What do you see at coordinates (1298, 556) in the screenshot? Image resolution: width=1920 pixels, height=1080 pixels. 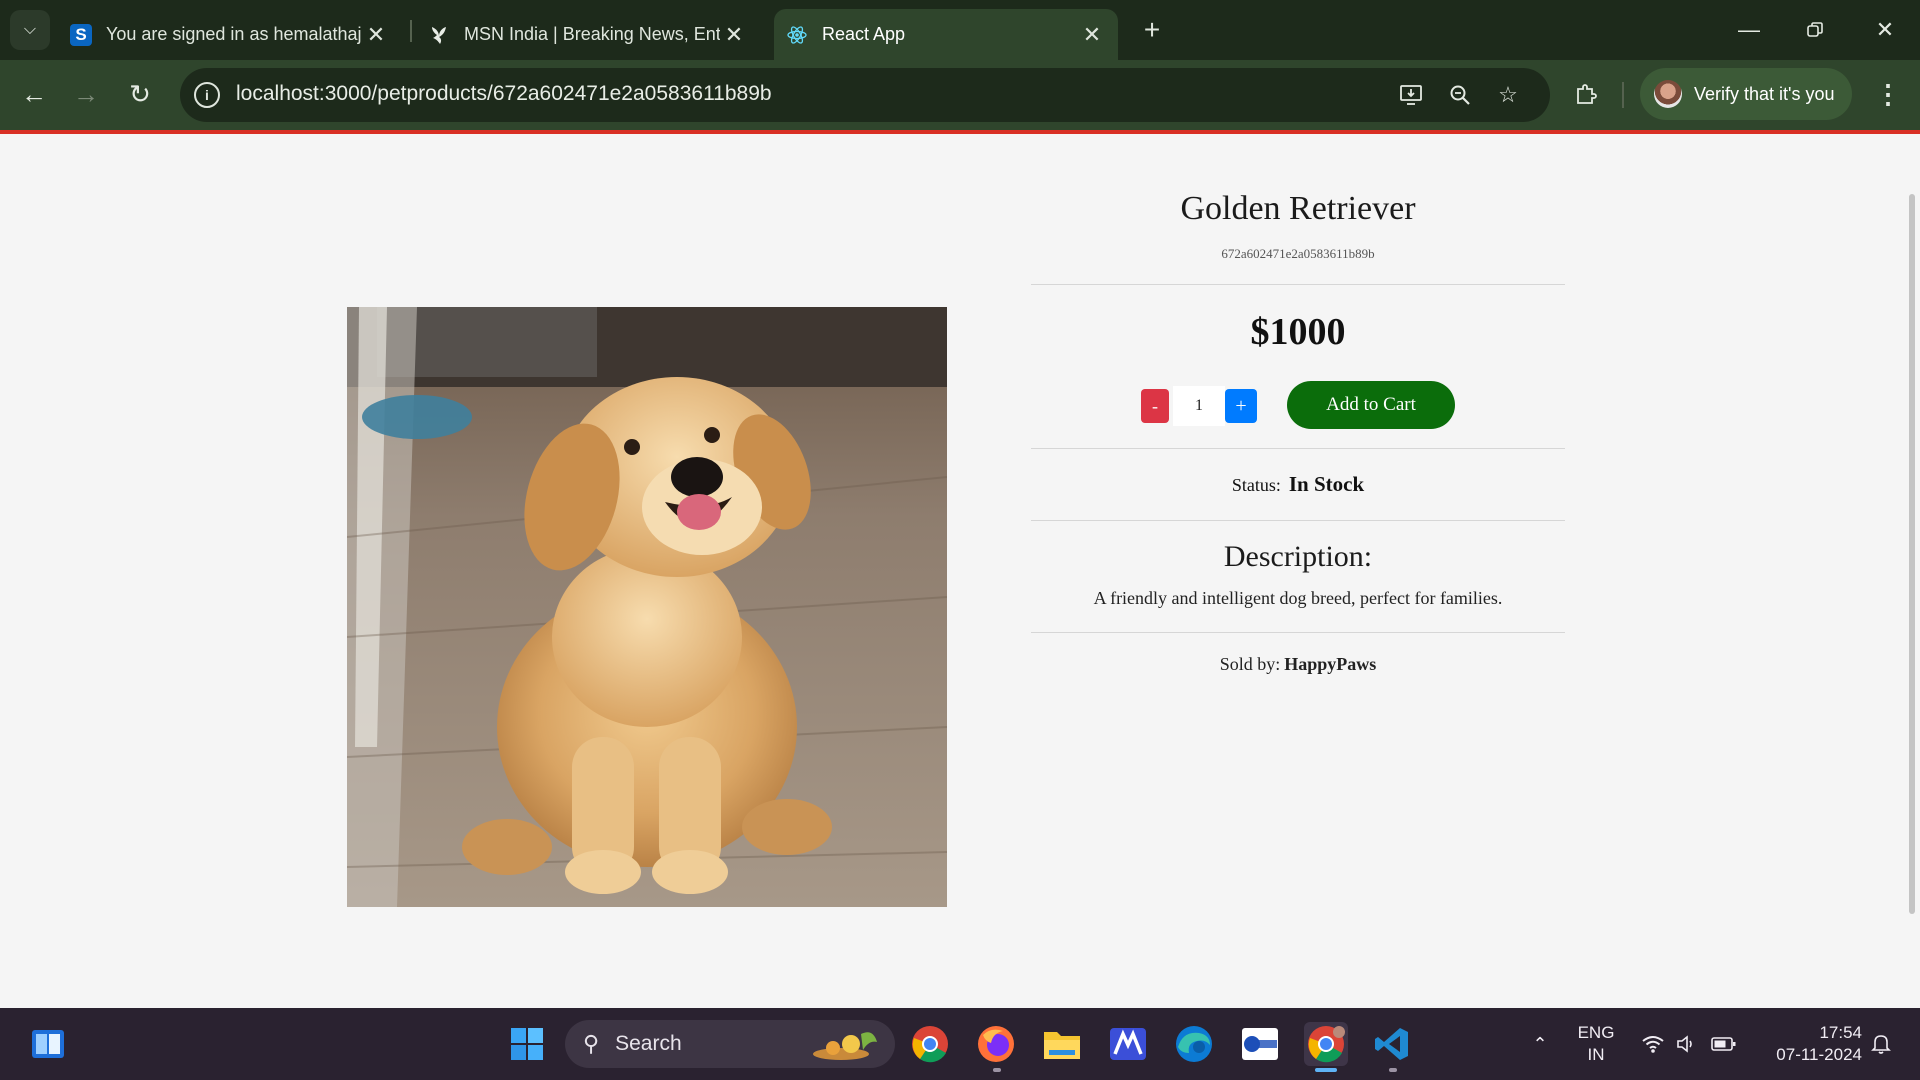 I see `description-heading: Description:` at bounding box center [1298, 556].